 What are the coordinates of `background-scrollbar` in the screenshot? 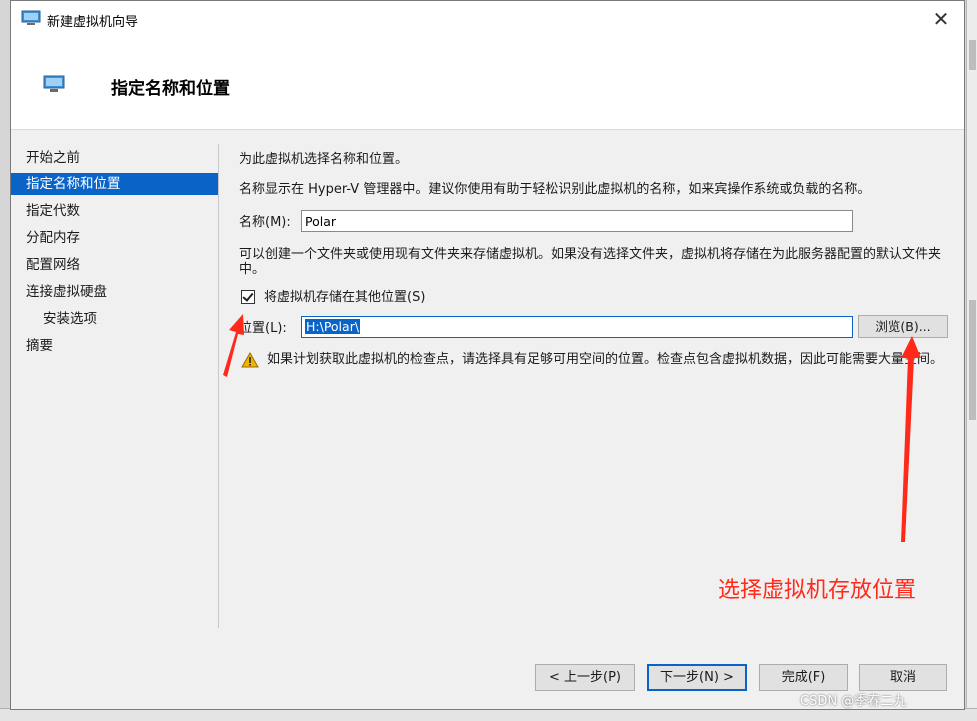 It's located at (971, 360).